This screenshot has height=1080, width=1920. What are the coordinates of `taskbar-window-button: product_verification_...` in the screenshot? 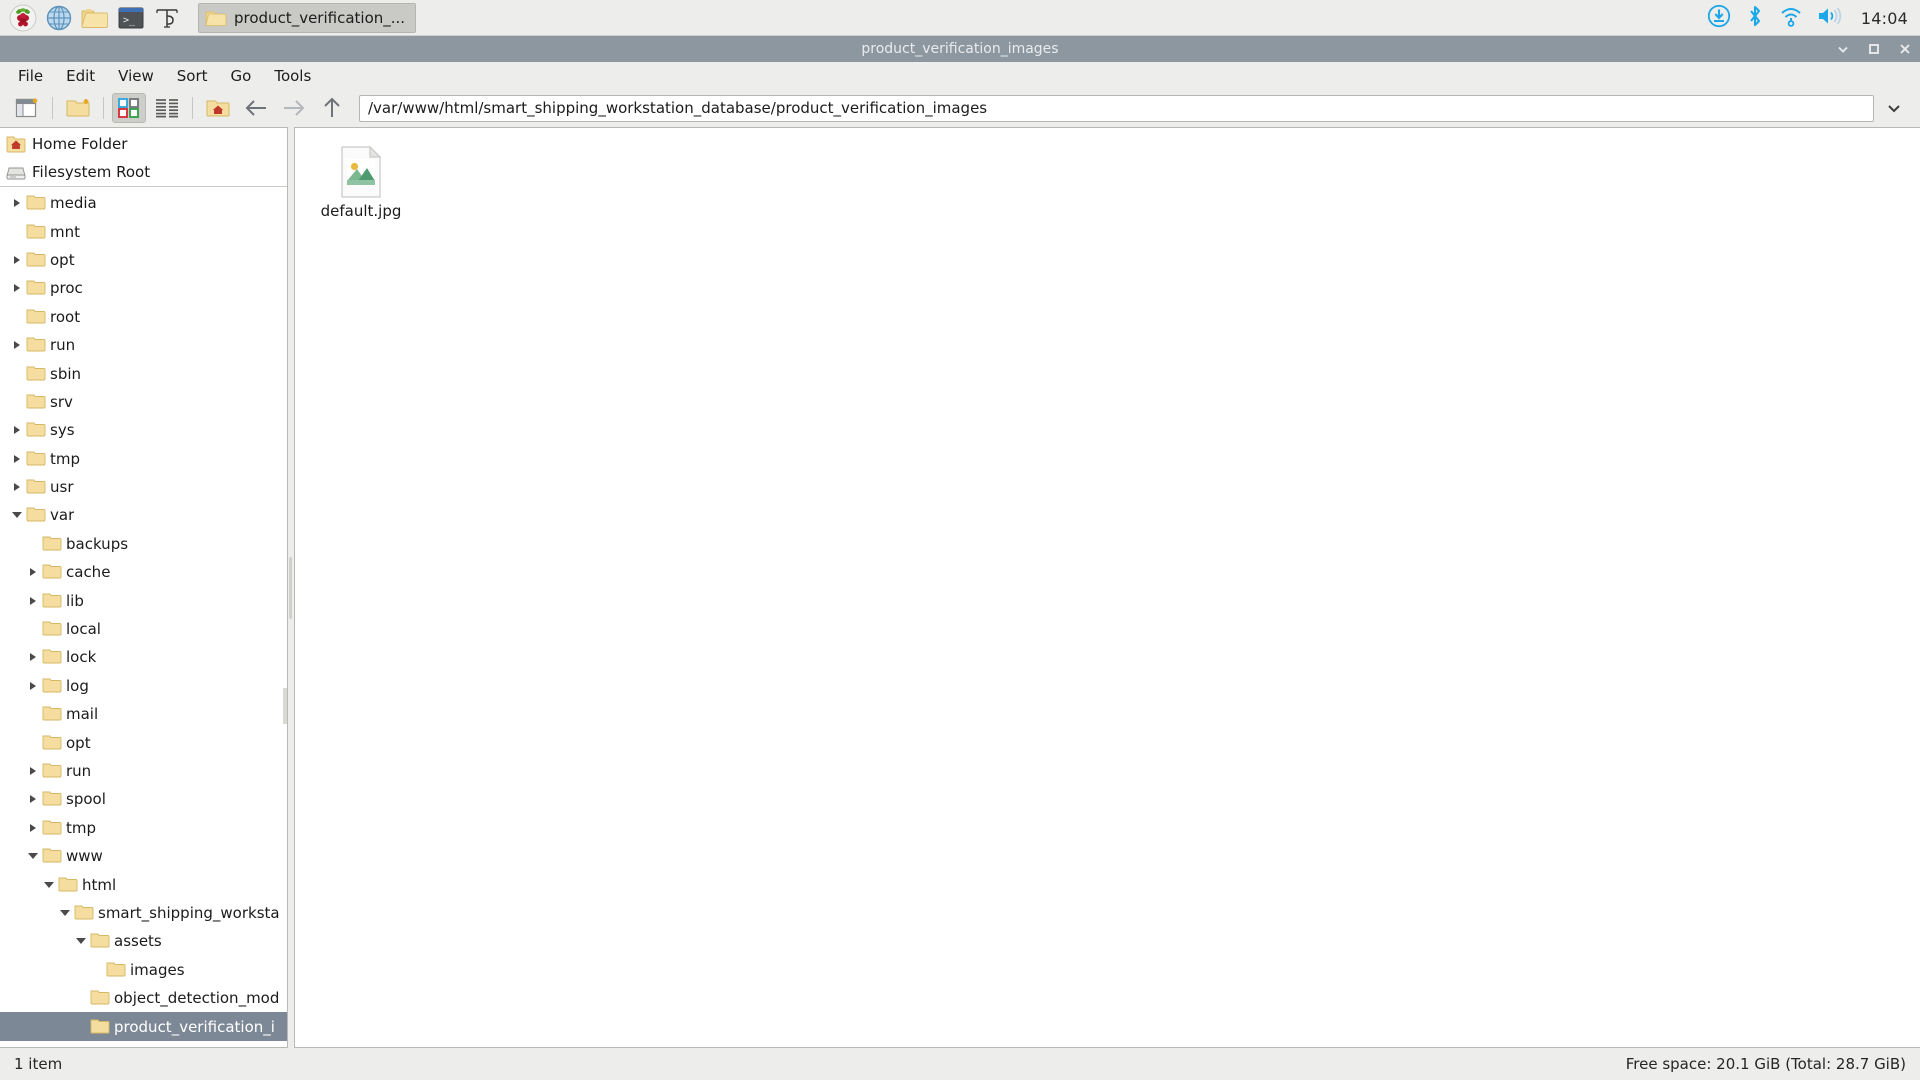 It's located at (307, 17).